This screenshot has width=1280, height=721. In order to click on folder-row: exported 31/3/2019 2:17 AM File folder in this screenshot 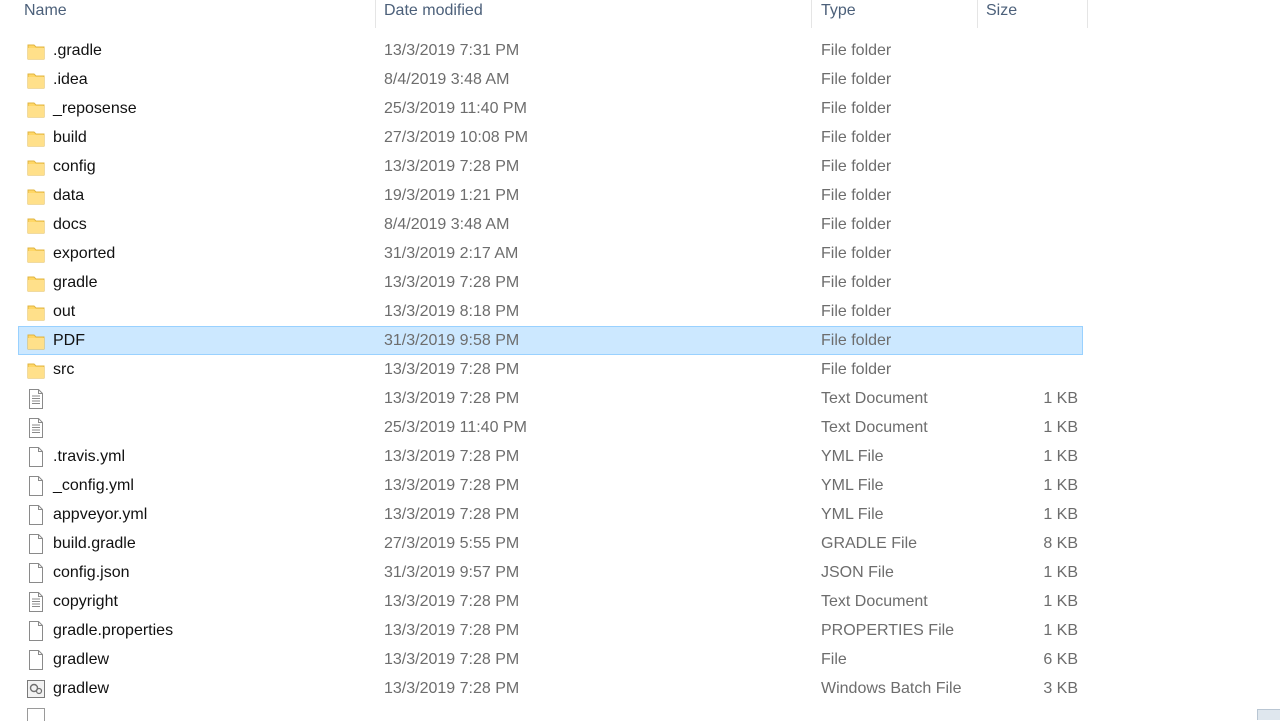, I will do `click(550, 253)`.